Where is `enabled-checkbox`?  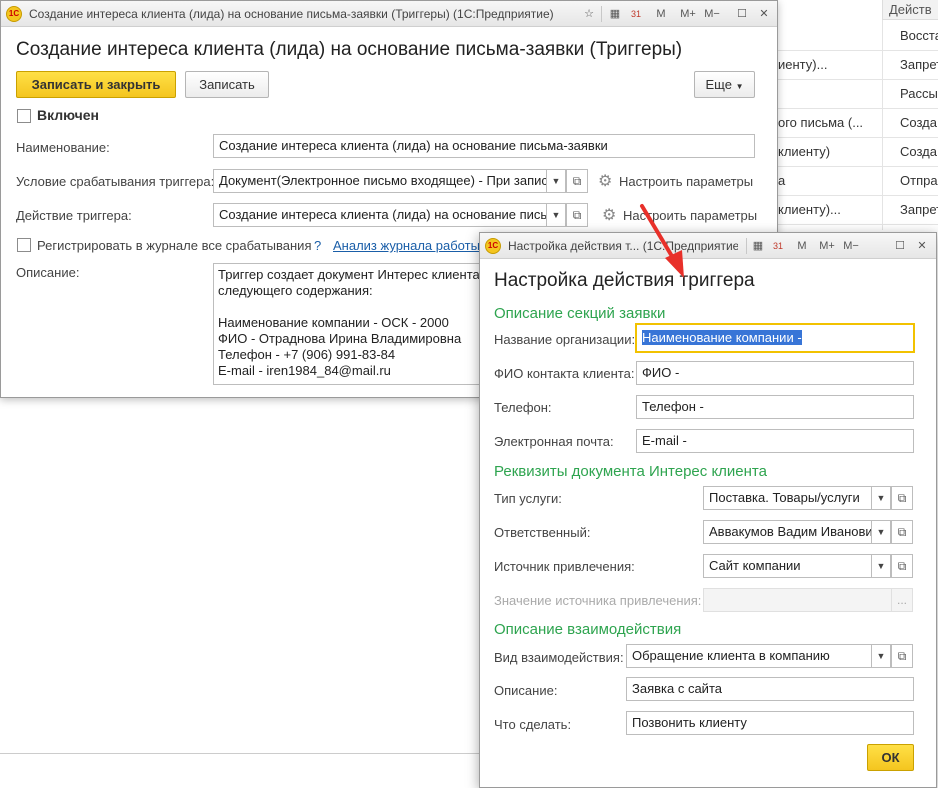
enabled-checkbox is located at coordinates (24, 116).